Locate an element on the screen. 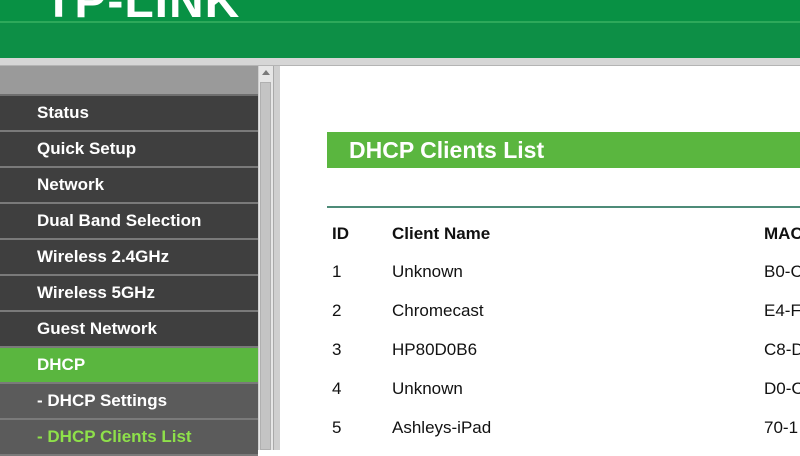  scroll-up-arrow-icon is located at coordinates (266, 72).